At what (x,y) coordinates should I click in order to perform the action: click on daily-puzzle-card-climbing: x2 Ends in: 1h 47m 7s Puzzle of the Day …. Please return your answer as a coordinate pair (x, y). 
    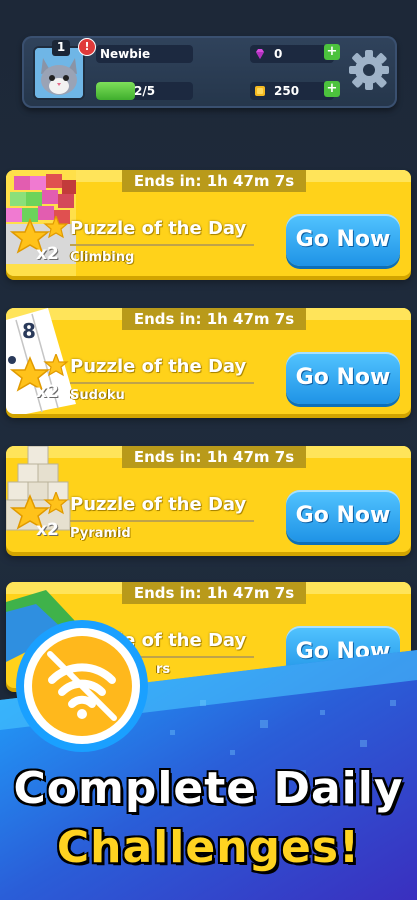
    Looking at the image, I should click on (208, 223).